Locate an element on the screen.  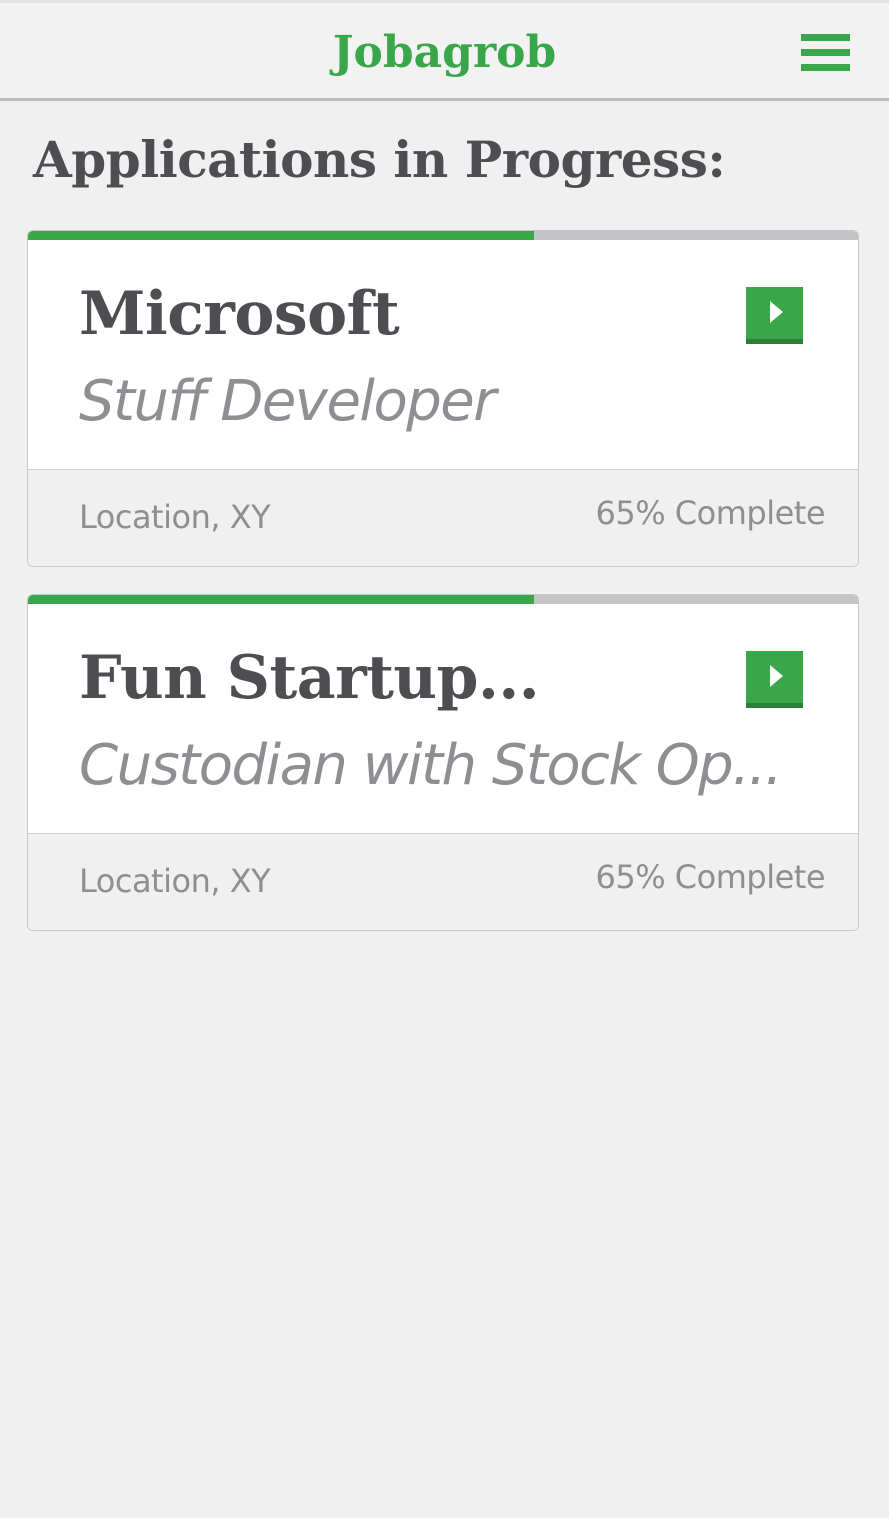
page-title: Applications in Progress: is located at coordinates (379, 159).